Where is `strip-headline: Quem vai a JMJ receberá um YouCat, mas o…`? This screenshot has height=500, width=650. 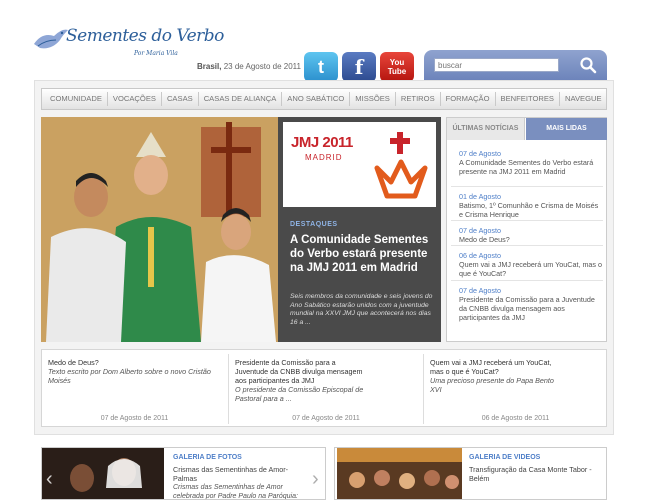 strip-headline: Quem vai a JMJ receberá um YouCat, mas o… is located at coordinates (492, 367).